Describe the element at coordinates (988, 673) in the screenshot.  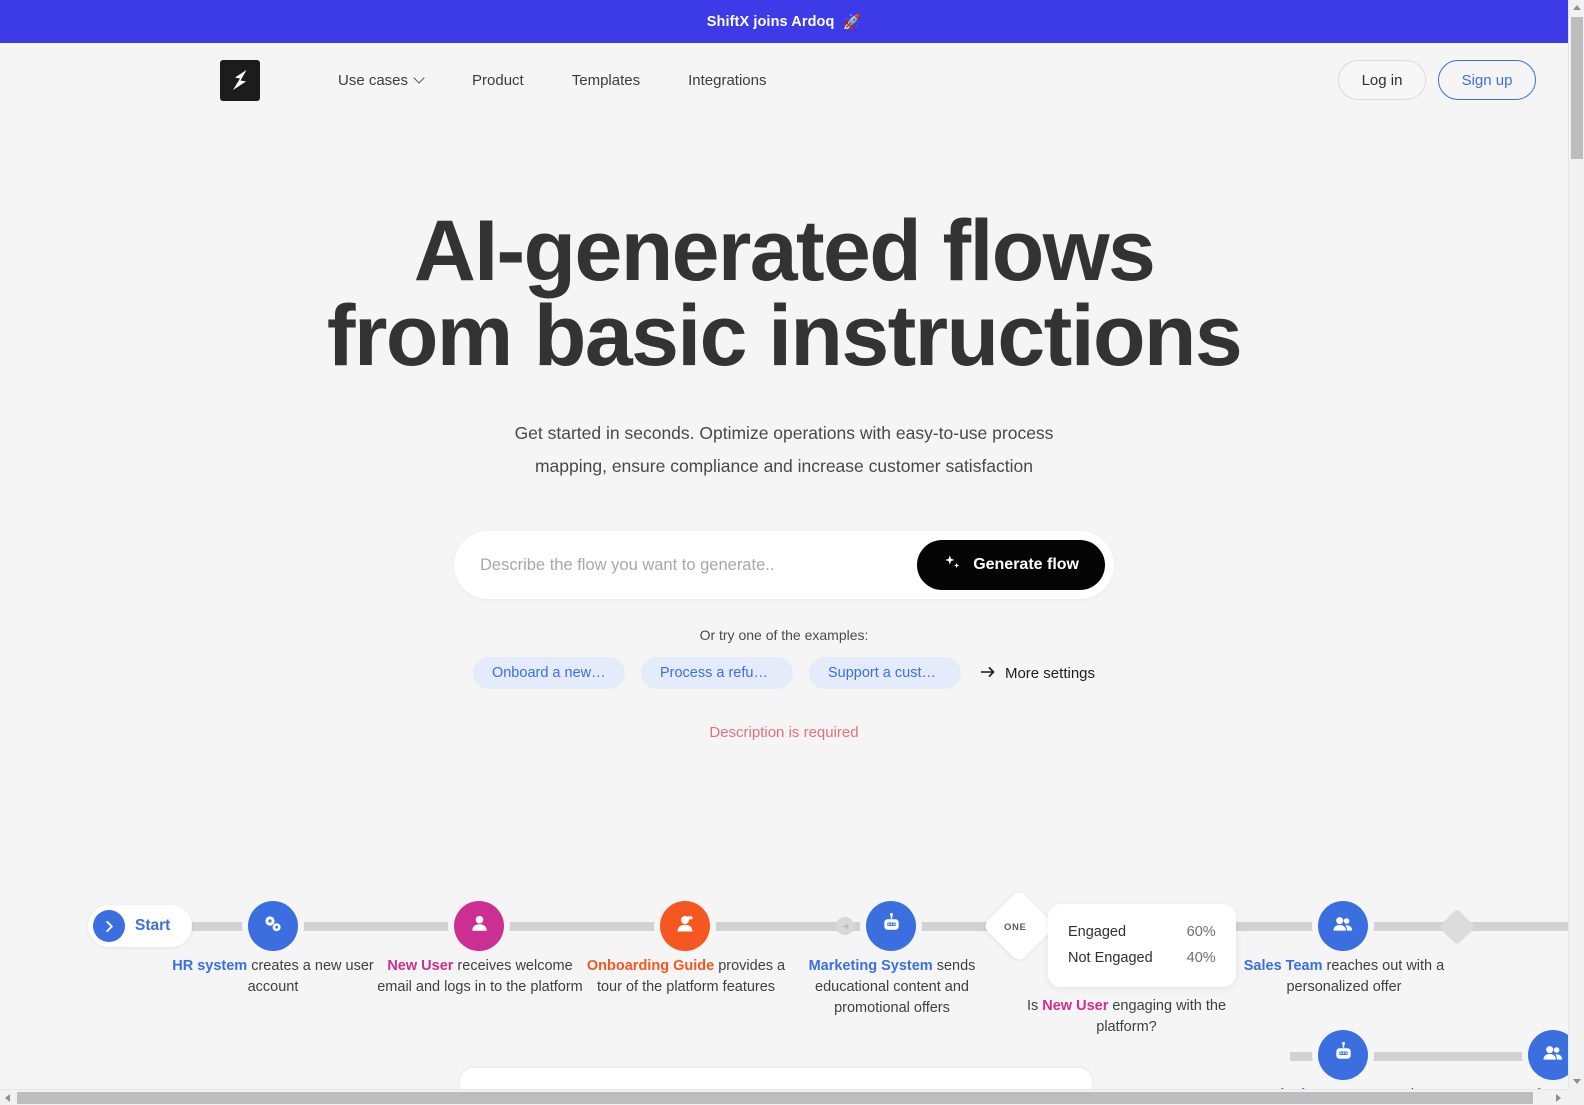
I see `arrow-right-icon` at that location.